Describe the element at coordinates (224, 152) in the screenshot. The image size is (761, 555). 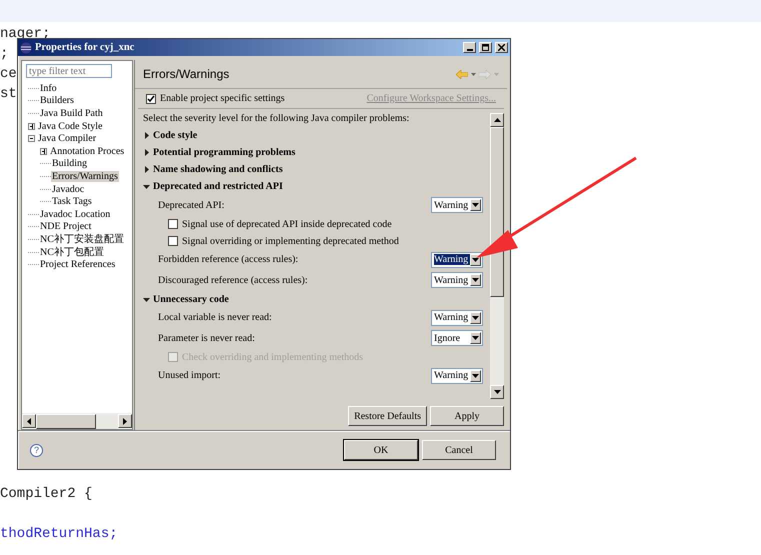
I see `section-header: Potential programming problems` at that location.